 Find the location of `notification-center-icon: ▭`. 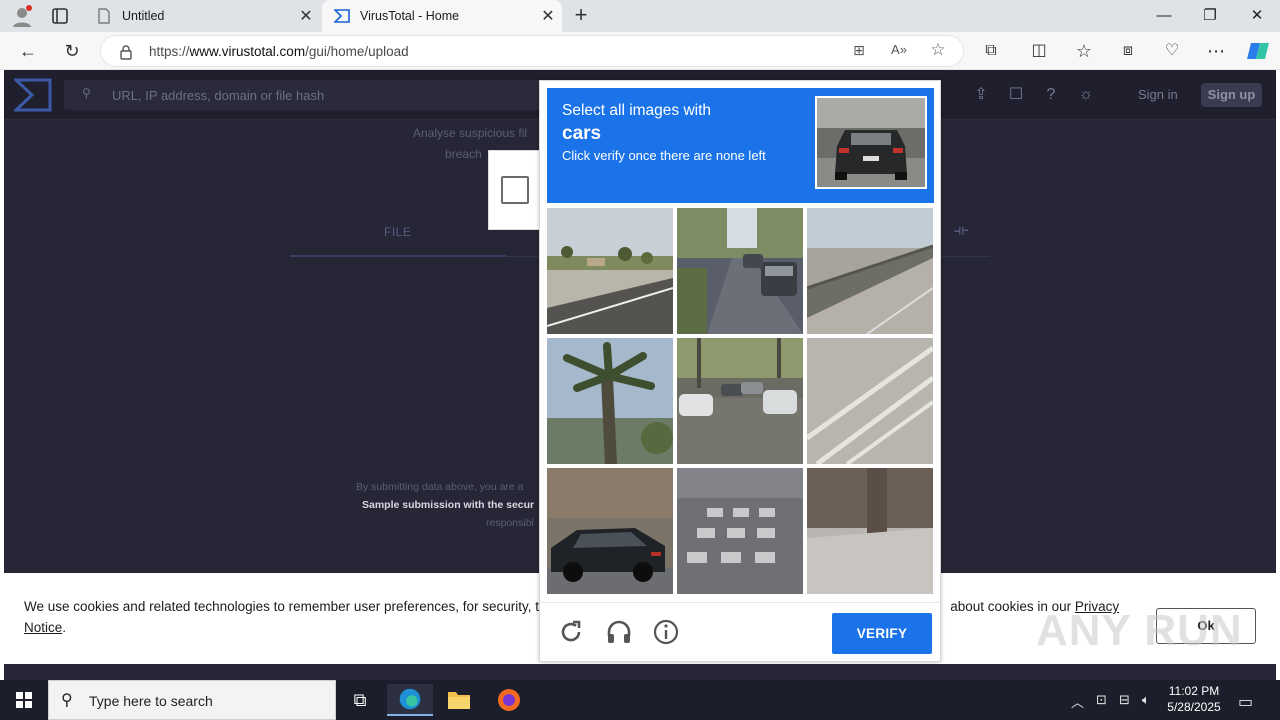

notification-center-icon: ▭ is located at coordinates (1245, 702).